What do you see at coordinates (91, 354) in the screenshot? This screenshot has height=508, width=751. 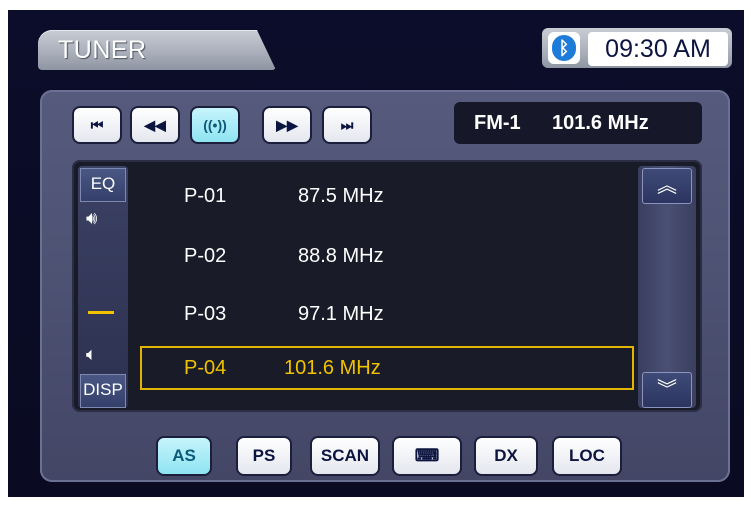 I see `volume-down-icon: 🔈︎` at bounding box center [91, 354].